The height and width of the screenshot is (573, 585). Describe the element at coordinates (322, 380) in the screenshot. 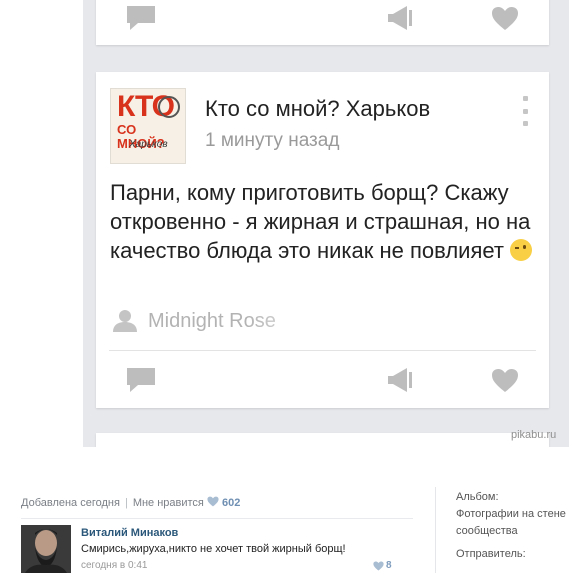

I see `post-actions` at that location.